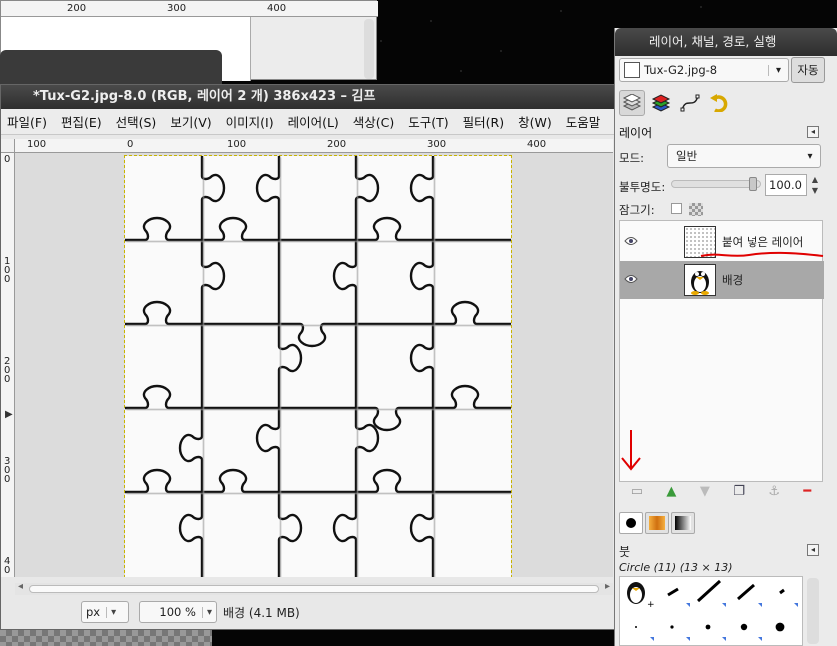 The height and width of the screenshot is (646, 837). Describe the element at coordinates (700, 283) in the screenshot. I see `tux-icon` at that location.